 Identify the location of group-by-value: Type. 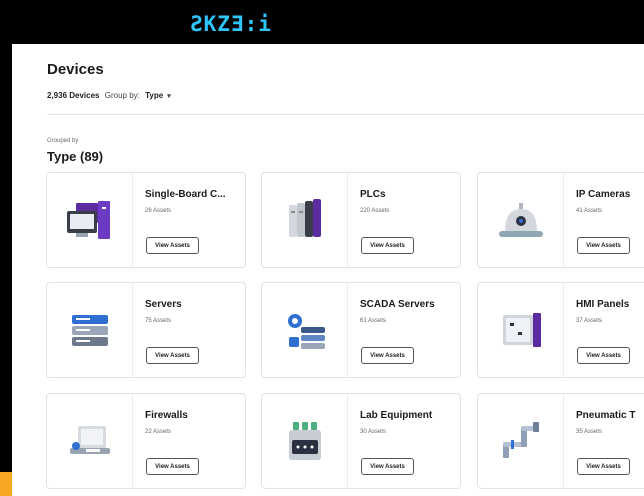
(154, 95).